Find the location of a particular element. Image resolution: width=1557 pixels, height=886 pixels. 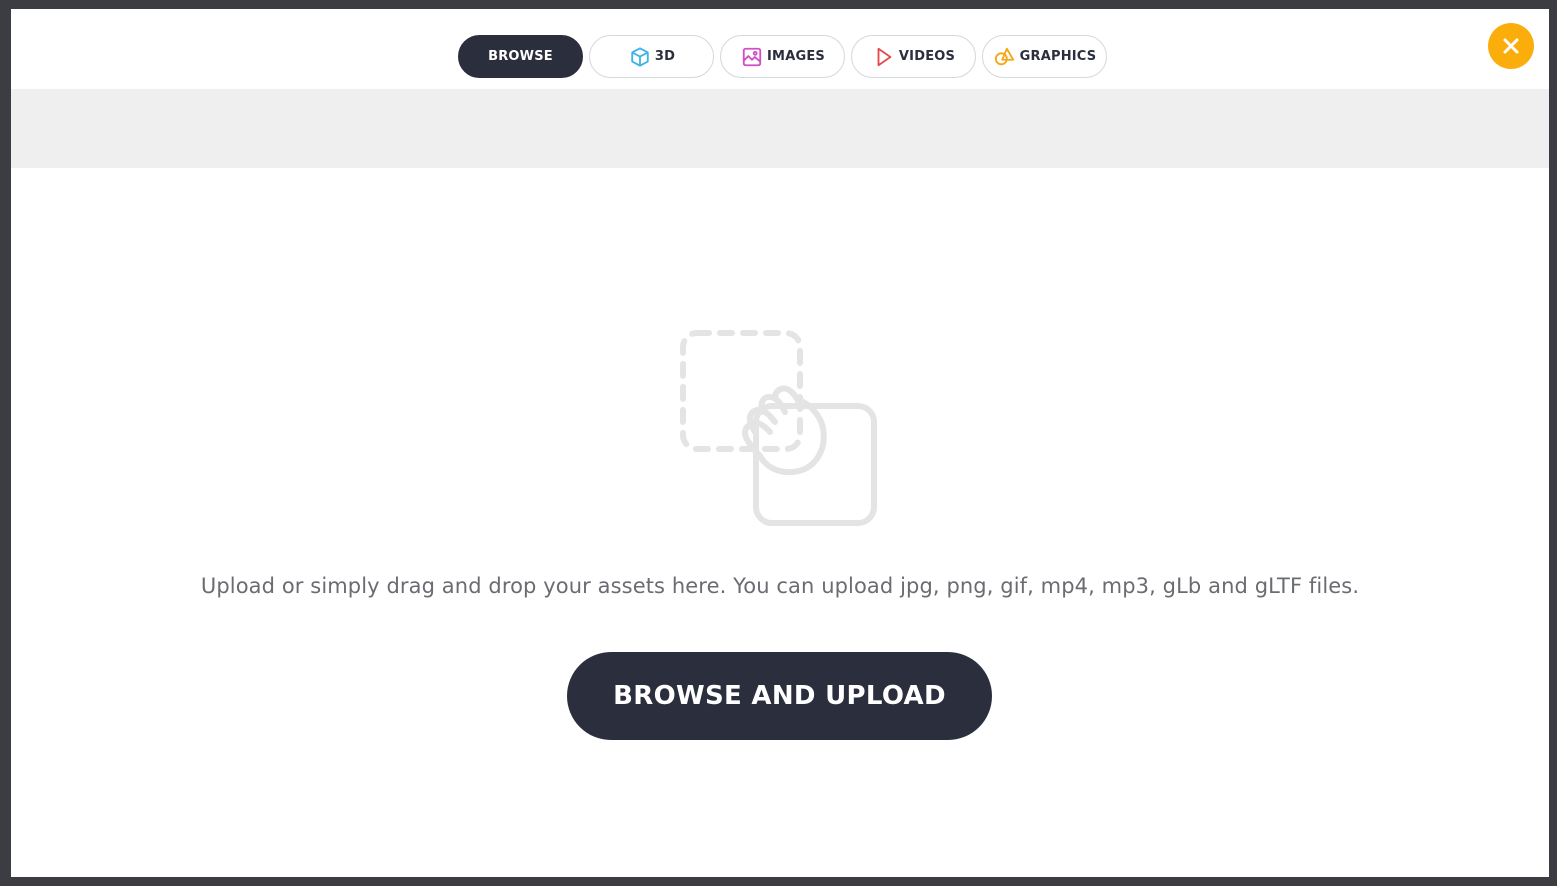

tab-label: GRAPHICS is located at coordinates (1058, 56).